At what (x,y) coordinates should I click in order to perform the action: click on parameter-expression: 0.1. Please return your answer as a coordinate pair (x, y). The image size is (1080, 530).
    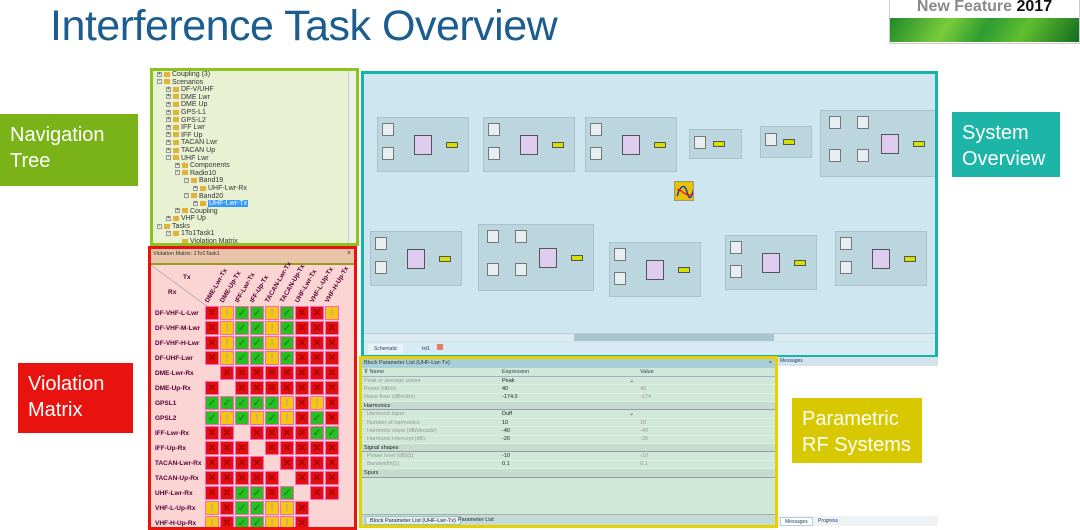
    Looking at the image, I should click on (569, 465).